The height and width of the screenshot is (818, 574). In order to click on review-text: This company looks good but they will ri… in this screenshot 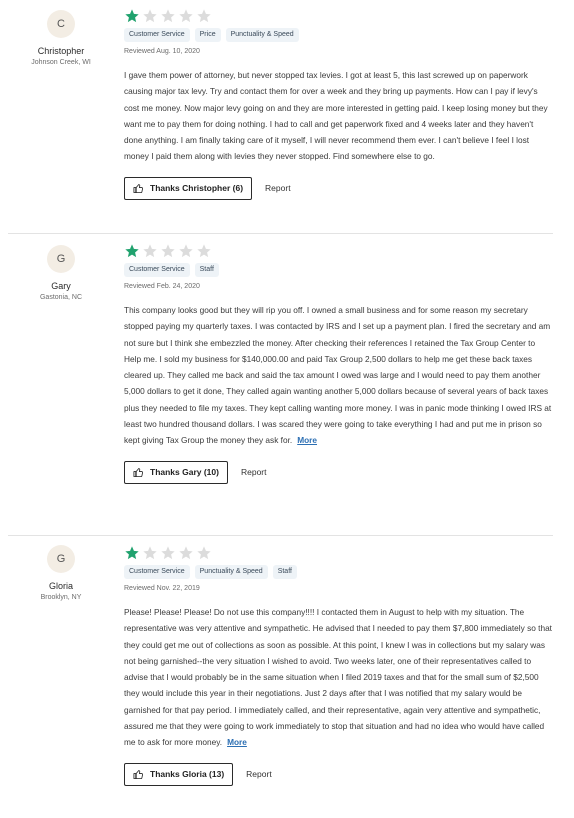, I will do `click(339, 375)`.